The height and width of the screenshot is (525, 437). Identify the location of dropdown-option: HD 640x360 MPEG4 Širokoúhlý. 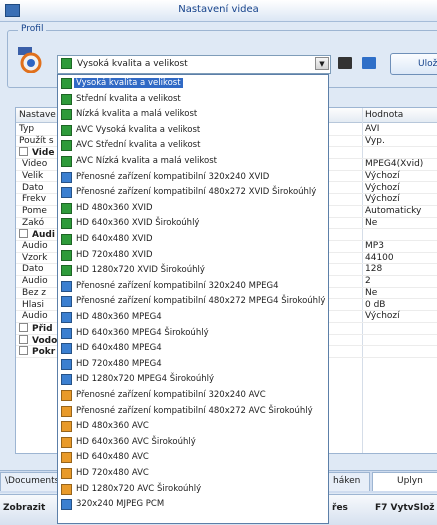
(193, 334).